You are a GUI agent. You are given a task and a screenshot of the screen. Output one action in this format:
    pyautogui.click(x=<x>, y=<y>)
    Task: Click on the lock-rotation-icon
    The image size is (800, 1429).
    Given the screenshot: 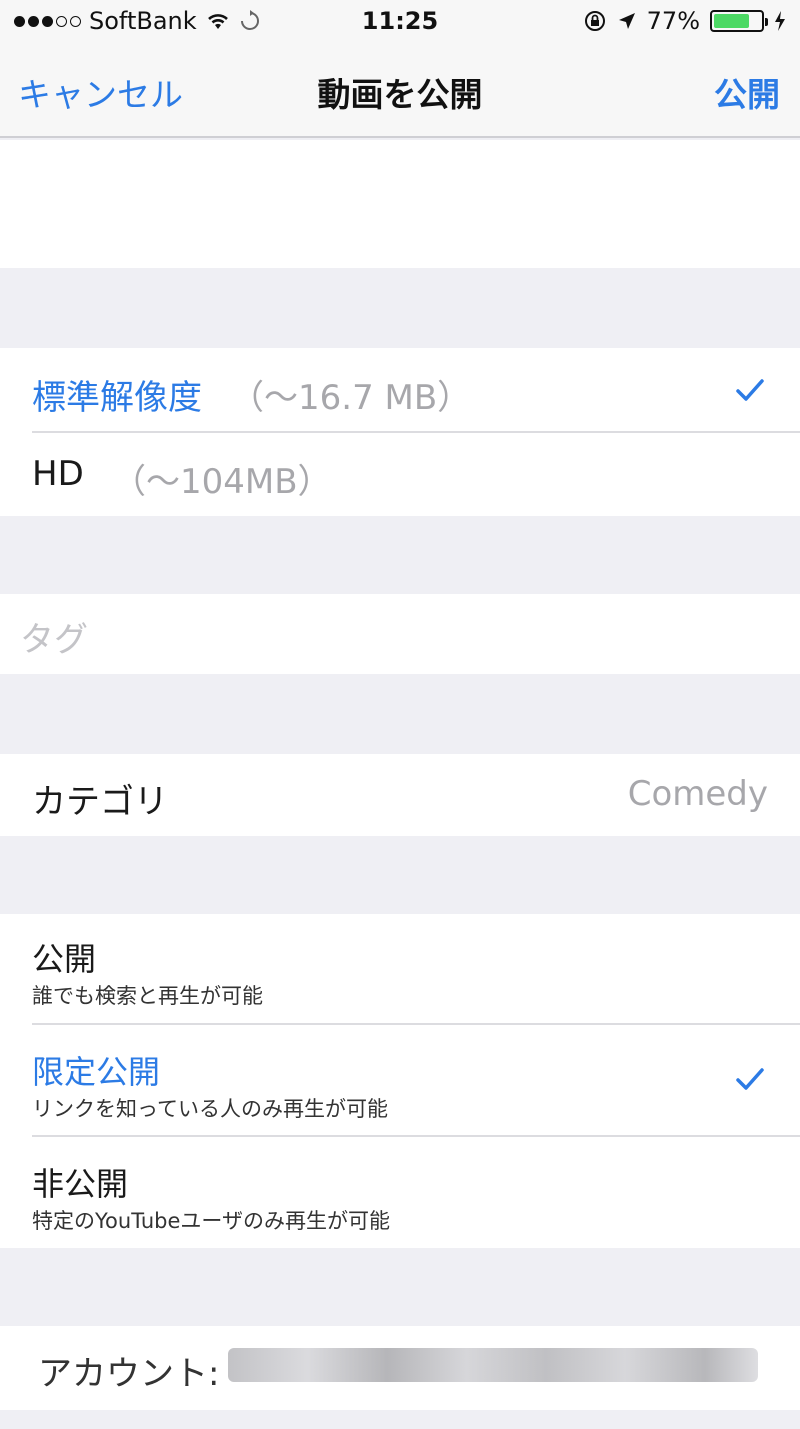 What is the action you would take?
    pyautogui.click(x=594, y=21)
    